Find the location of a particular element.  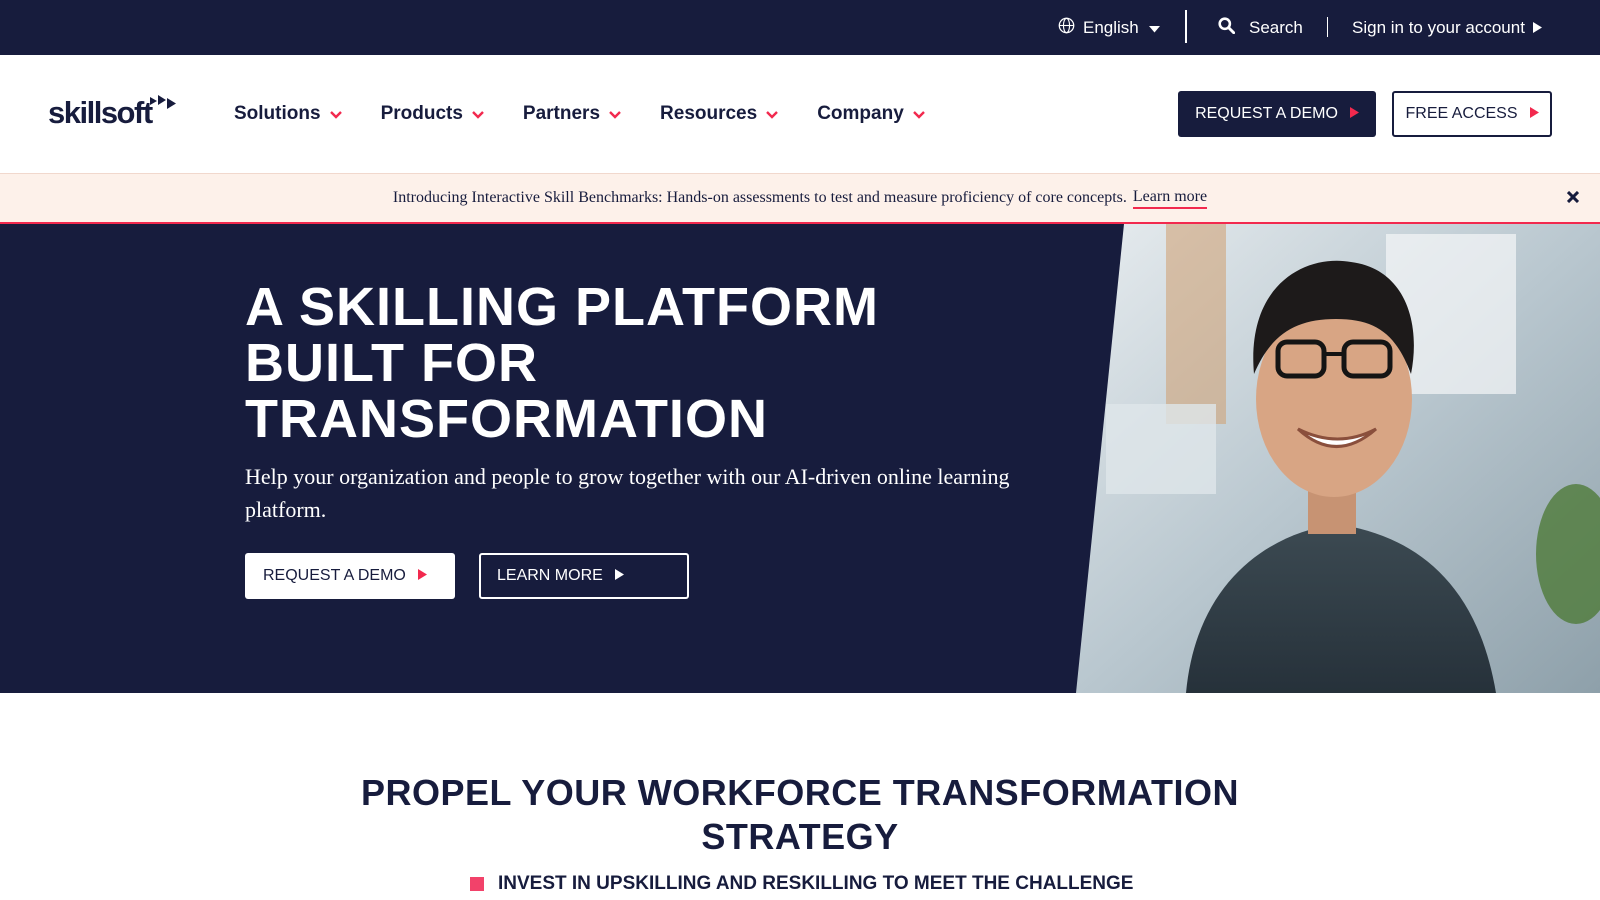

announcement-learn-more-link: Learn more is located at coordinates (1170, 198).